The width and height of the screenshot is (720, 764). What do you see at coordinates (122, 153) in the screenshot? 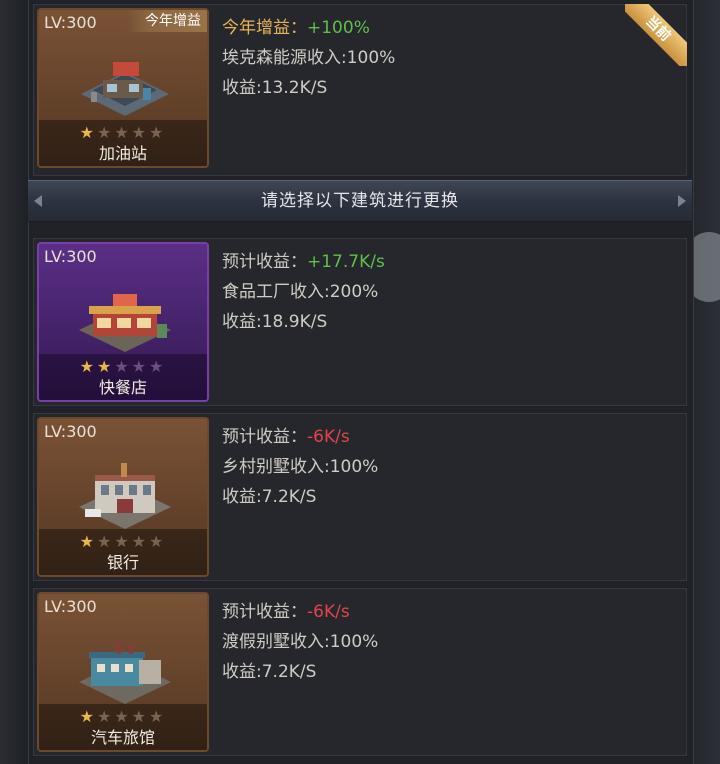
I see `building-name: 加油站` at bounding box center [122, 153].